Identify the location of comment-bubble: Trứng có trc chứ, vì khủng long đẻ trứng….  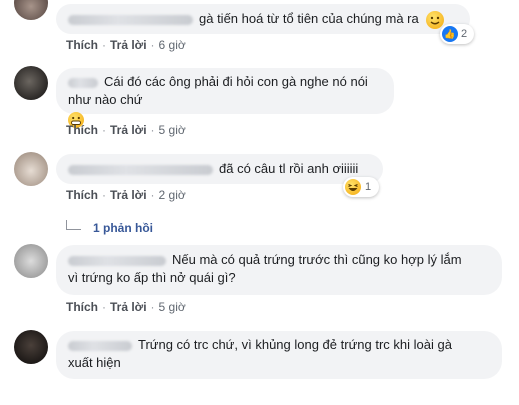
(279, 355).